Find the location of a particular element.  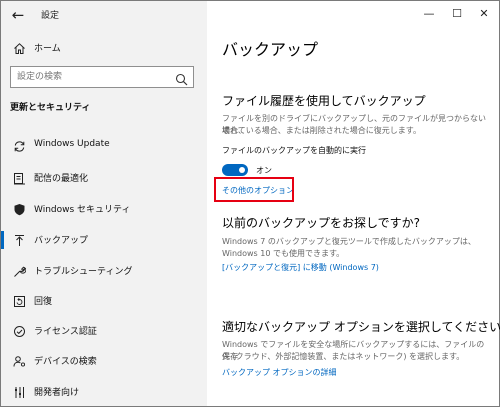

search-field is located at coordinates (102, 77).